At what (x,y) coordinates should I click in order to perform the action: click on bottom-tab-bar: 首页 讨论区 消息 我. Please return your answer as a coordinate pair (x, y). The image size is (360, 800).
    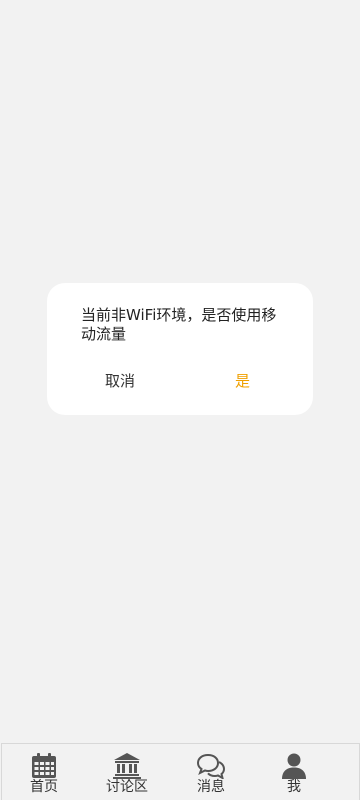
    Looking at the image, I should click on (180, 771).